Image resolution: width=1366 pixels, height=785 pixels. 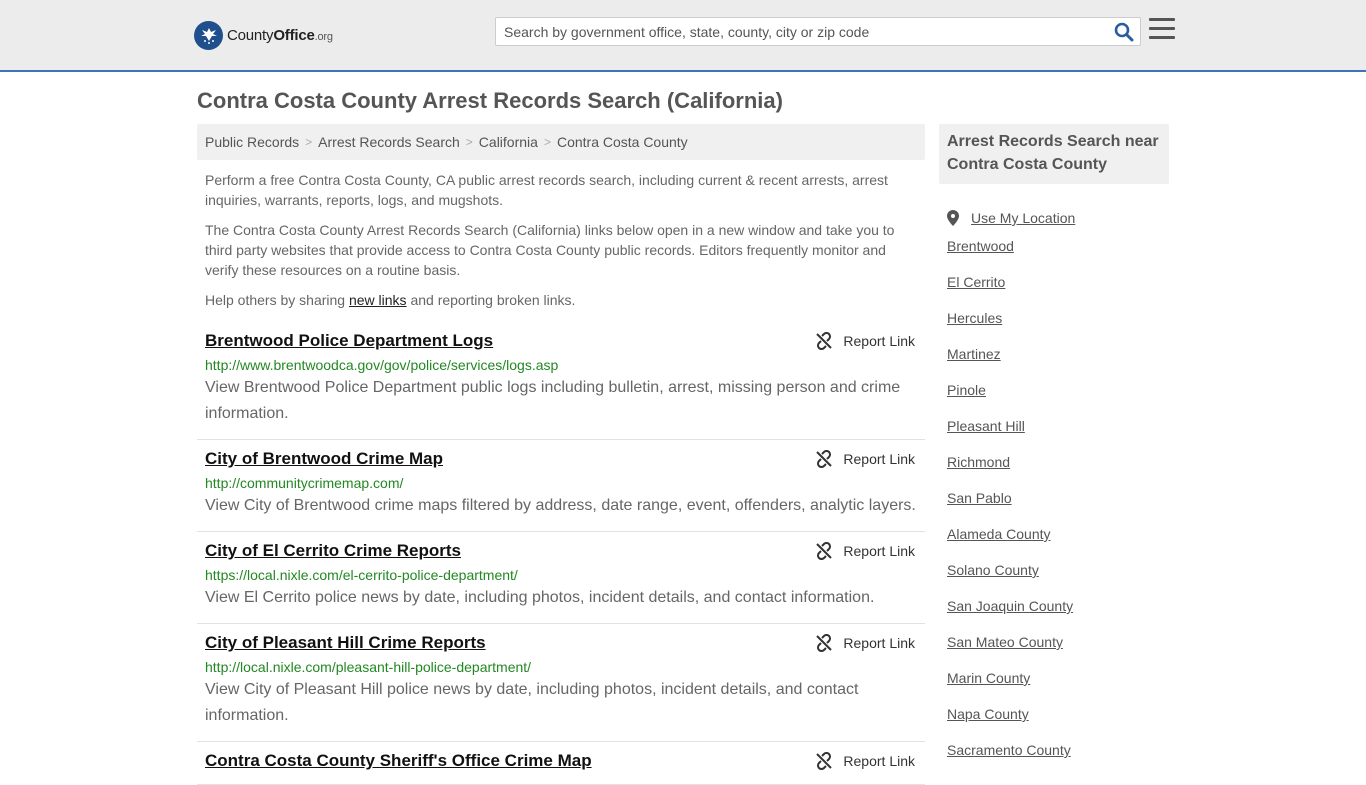 I want to click on sidebar-item-martinez: Martinez, so click(x=1058, y=362).